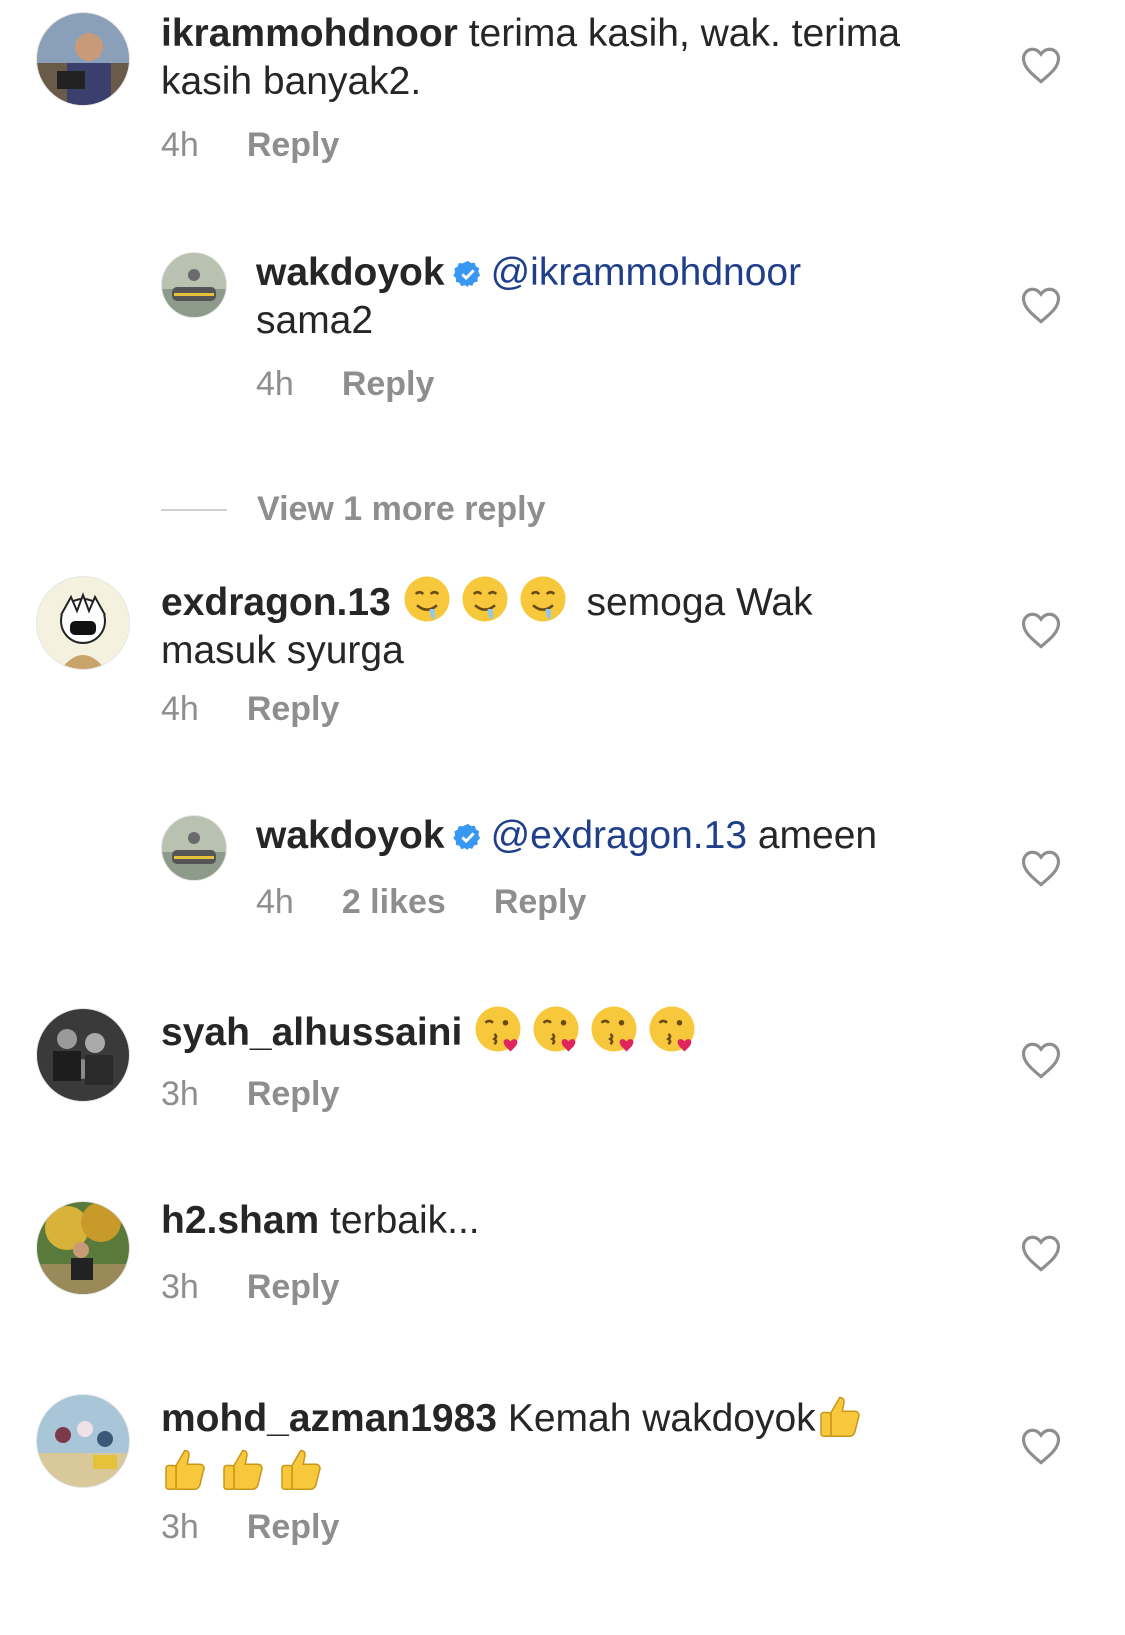  I want to click on username: syah_alhussaini, so click(311, 1032).